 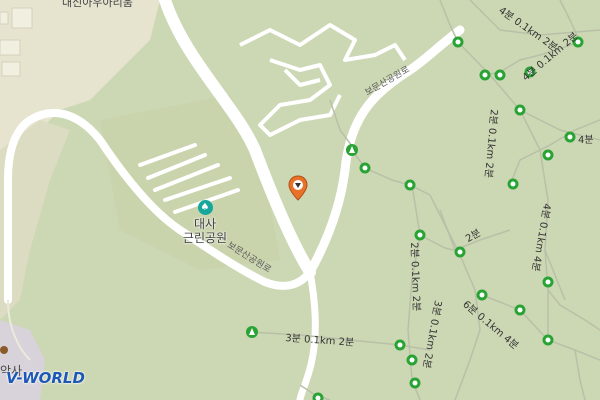 What do you see at coordinates (415, 277) in the screenshot?
I see `trail-label: 2분 0.1km 2분` at bounding box center [415, 277].